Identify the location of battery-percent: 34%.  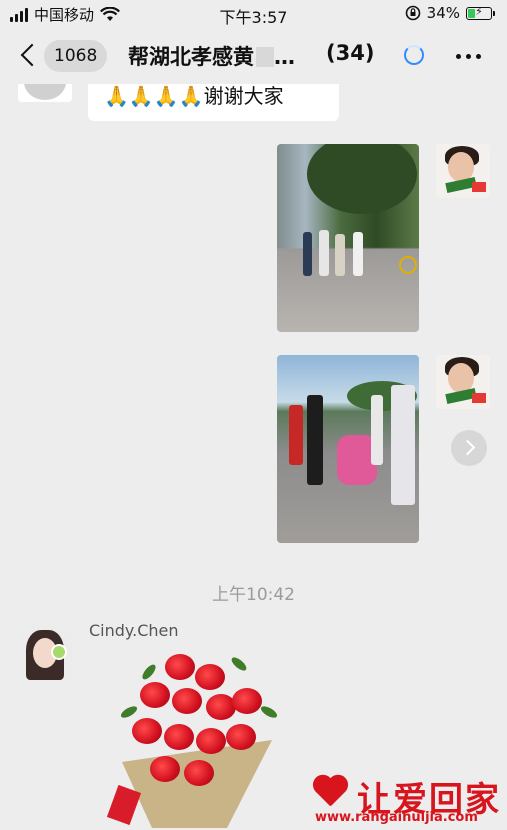
(443, 13).